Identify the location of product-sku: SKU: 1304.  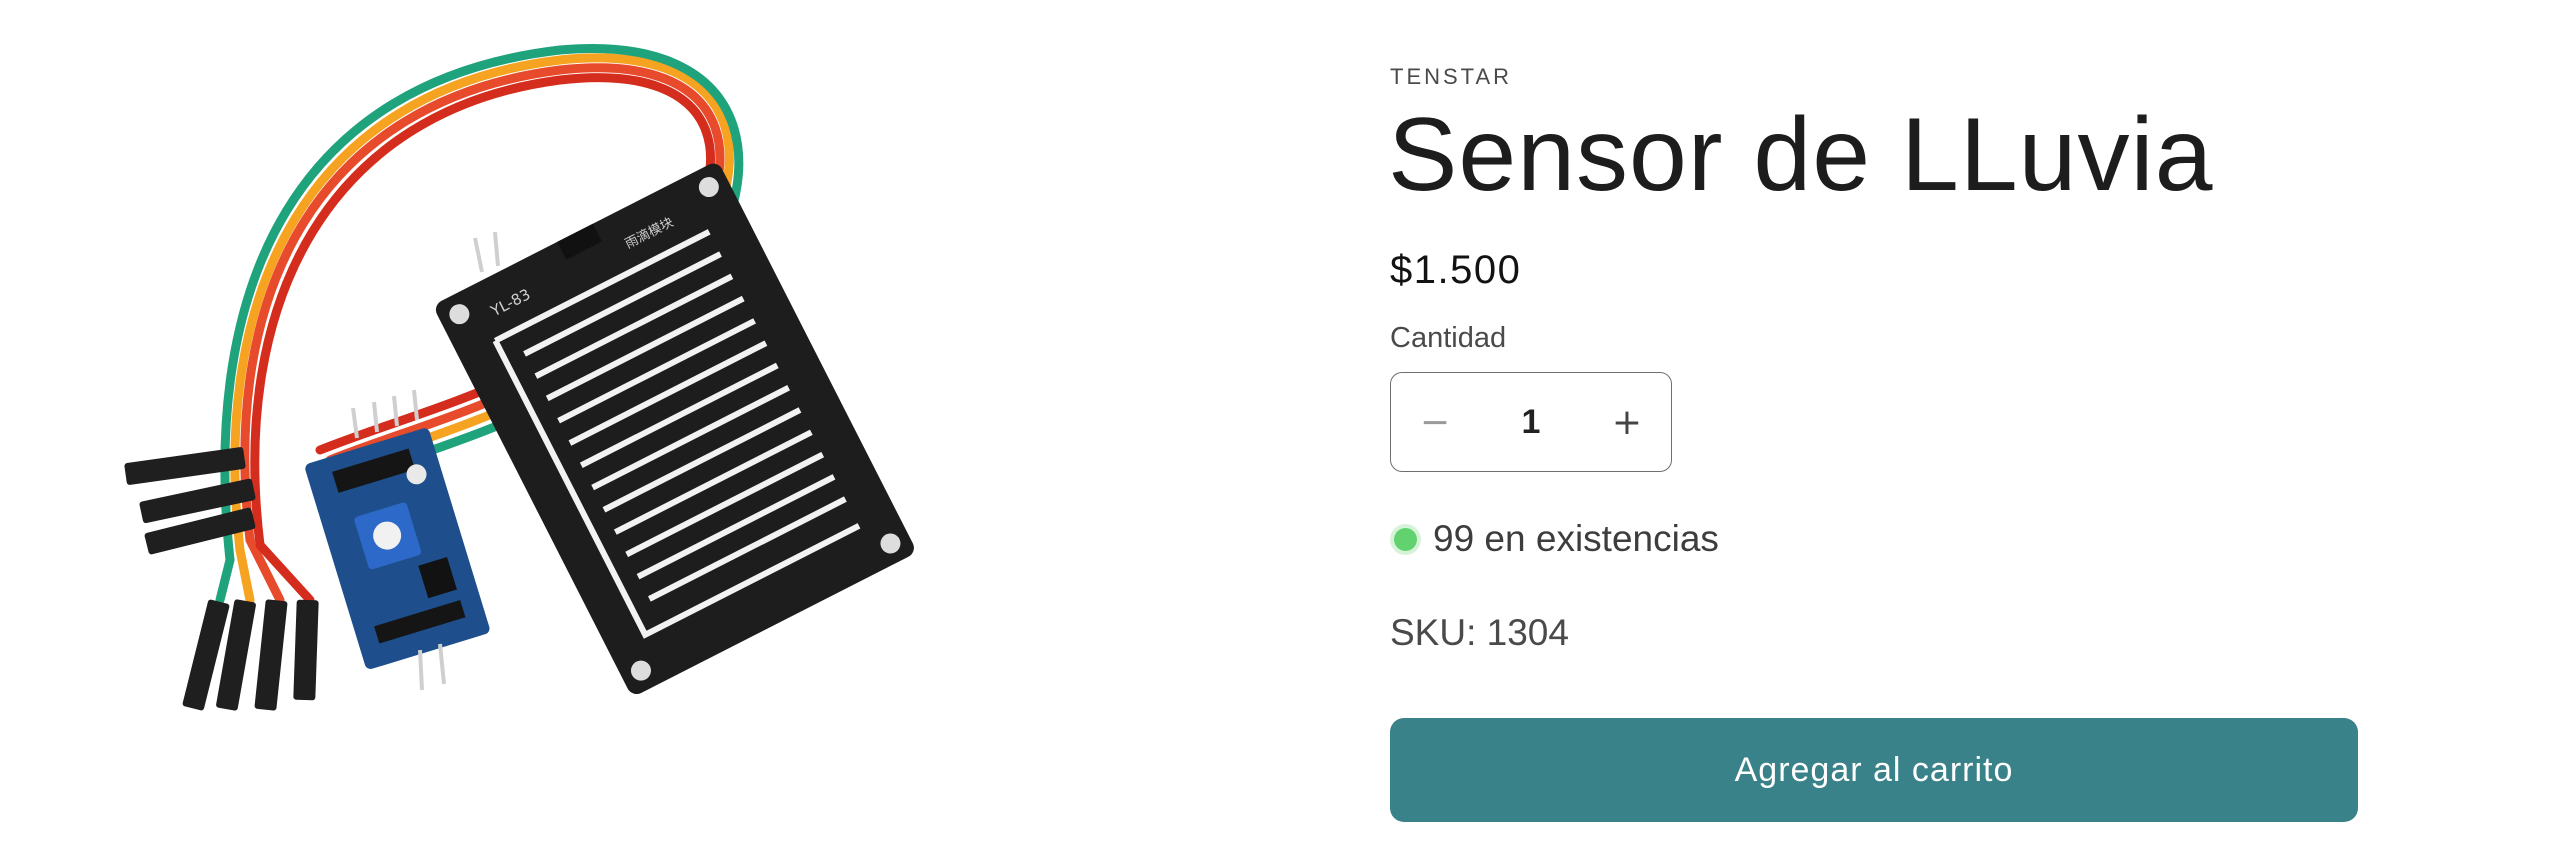
(1479, 632).